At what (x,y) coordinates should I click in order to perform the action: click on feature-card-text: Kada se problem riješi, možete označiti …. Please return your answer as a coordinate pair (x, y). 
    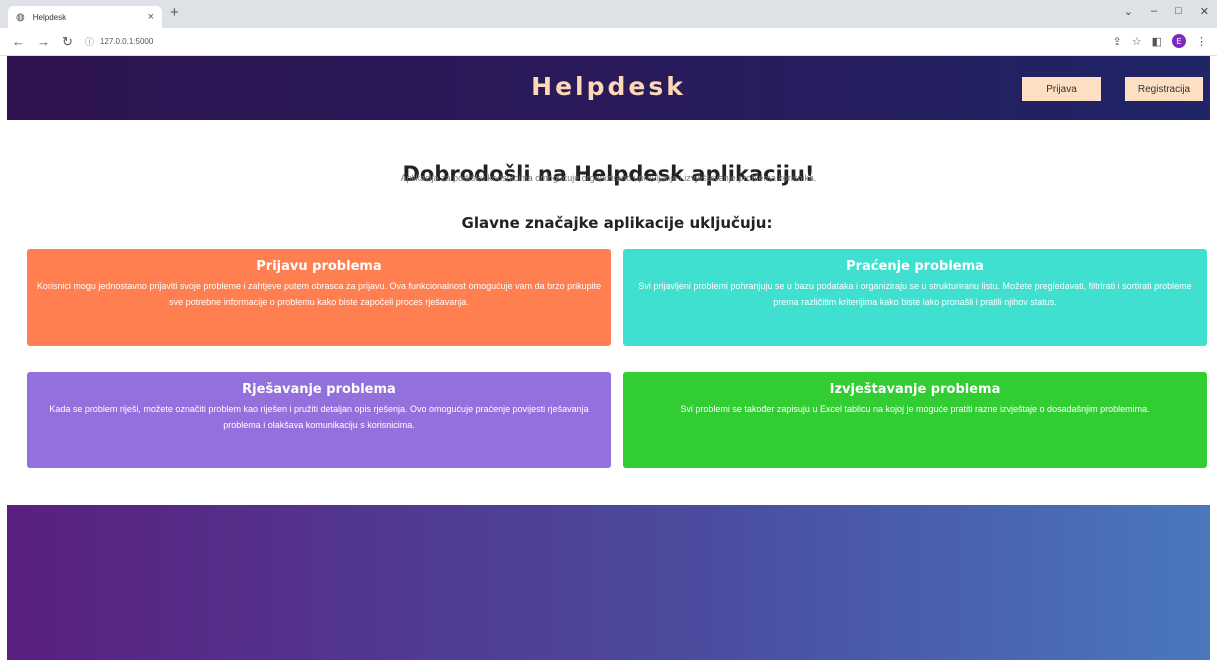
    Looking at the image, I should click on (319, 417).